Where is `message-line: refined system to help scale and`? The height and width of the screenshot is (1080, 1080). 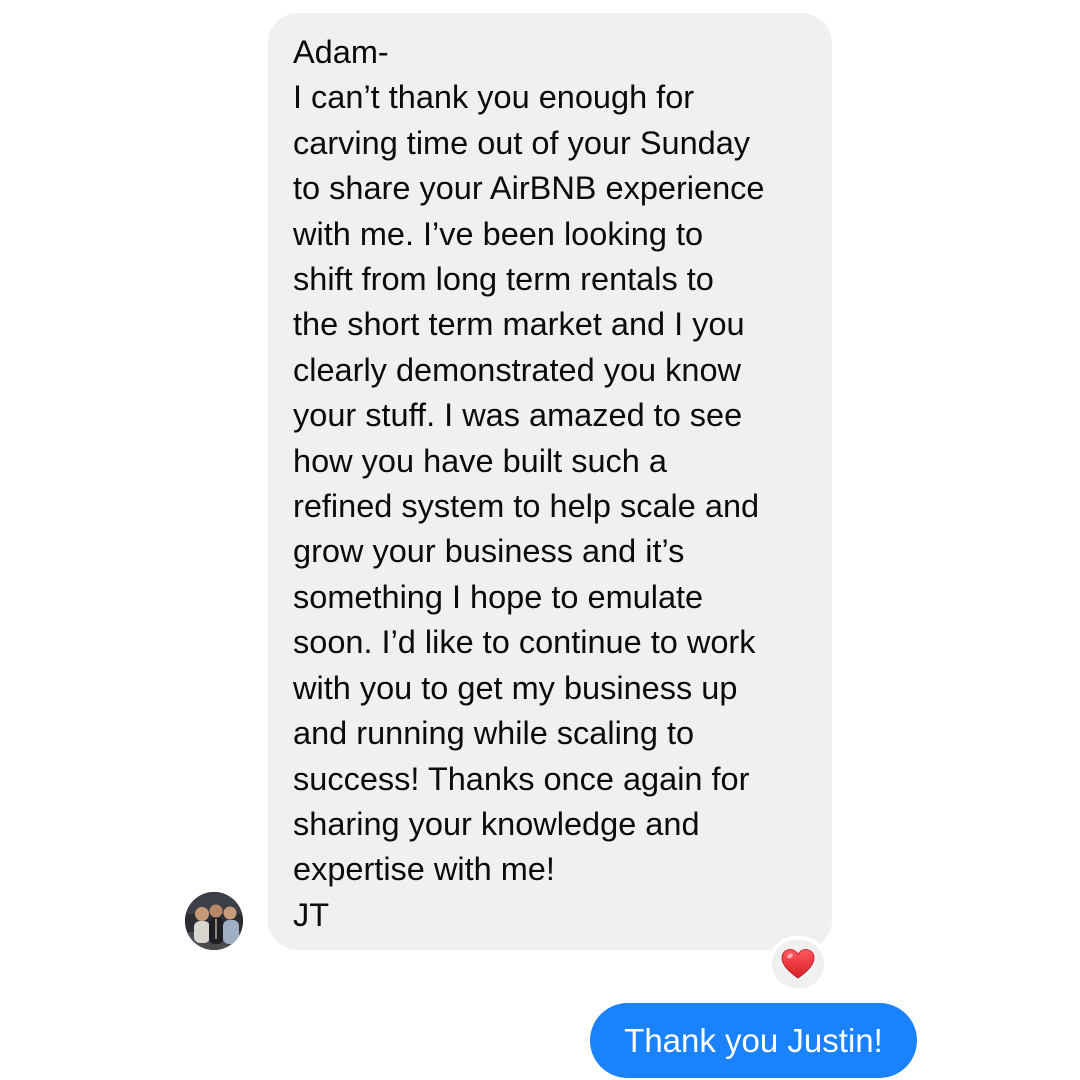 message-line: refined system to help scale and is located at coordinates (526, 506).